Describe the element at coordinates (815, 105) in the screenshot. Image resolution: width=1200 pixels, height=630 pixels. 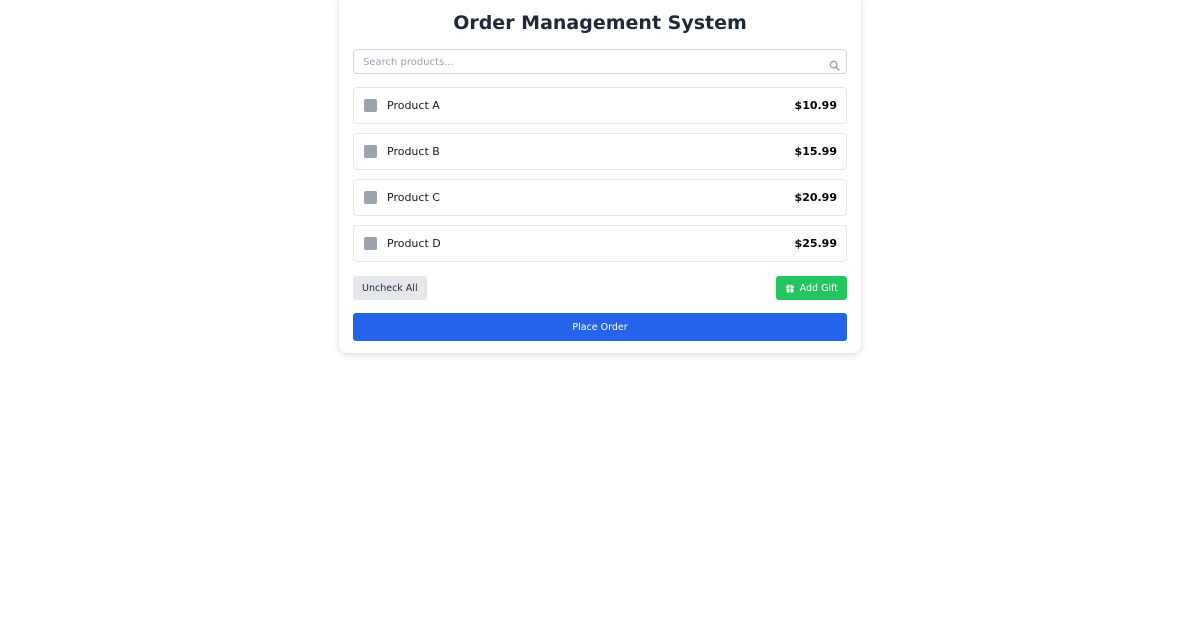
I see `product-price: $10.99` at that location.